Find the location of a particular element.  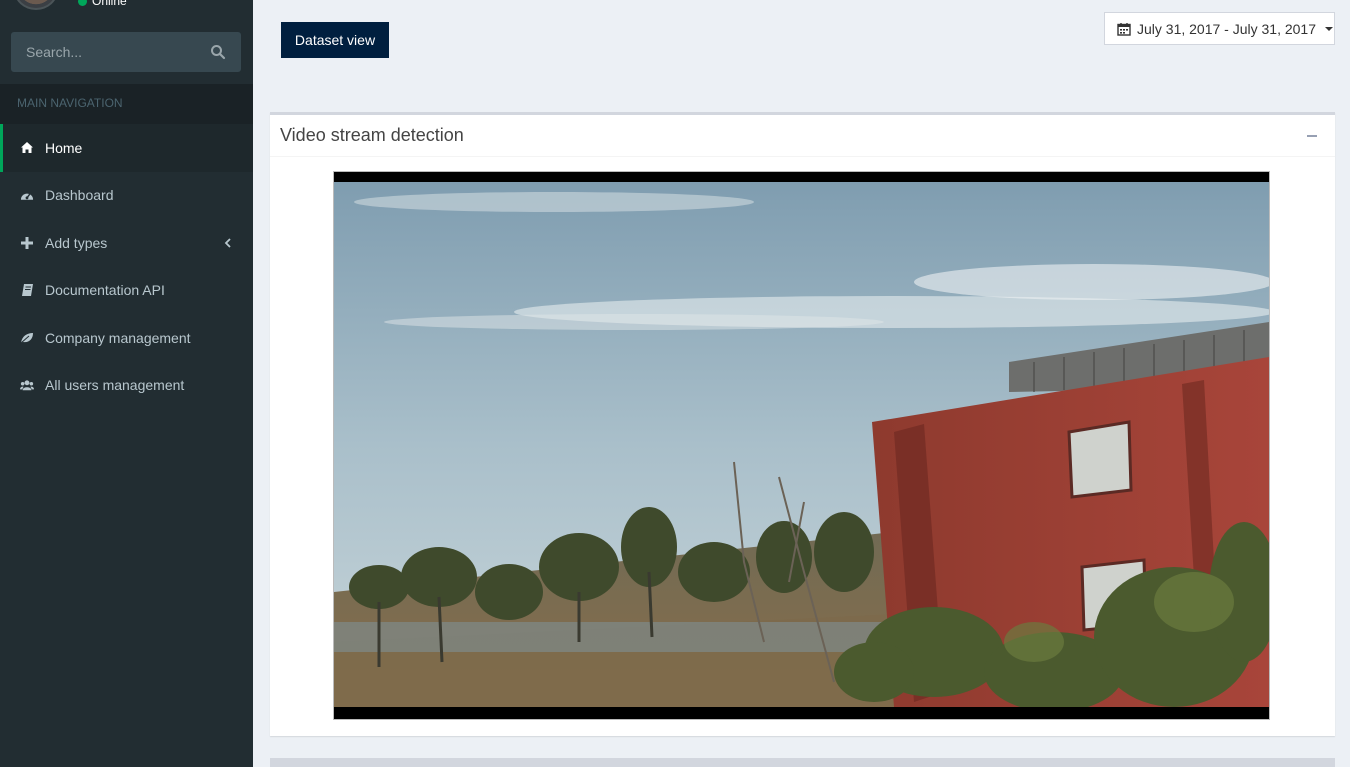

sidebar-item-label: Dashboard is located at coordinates (79, 195).